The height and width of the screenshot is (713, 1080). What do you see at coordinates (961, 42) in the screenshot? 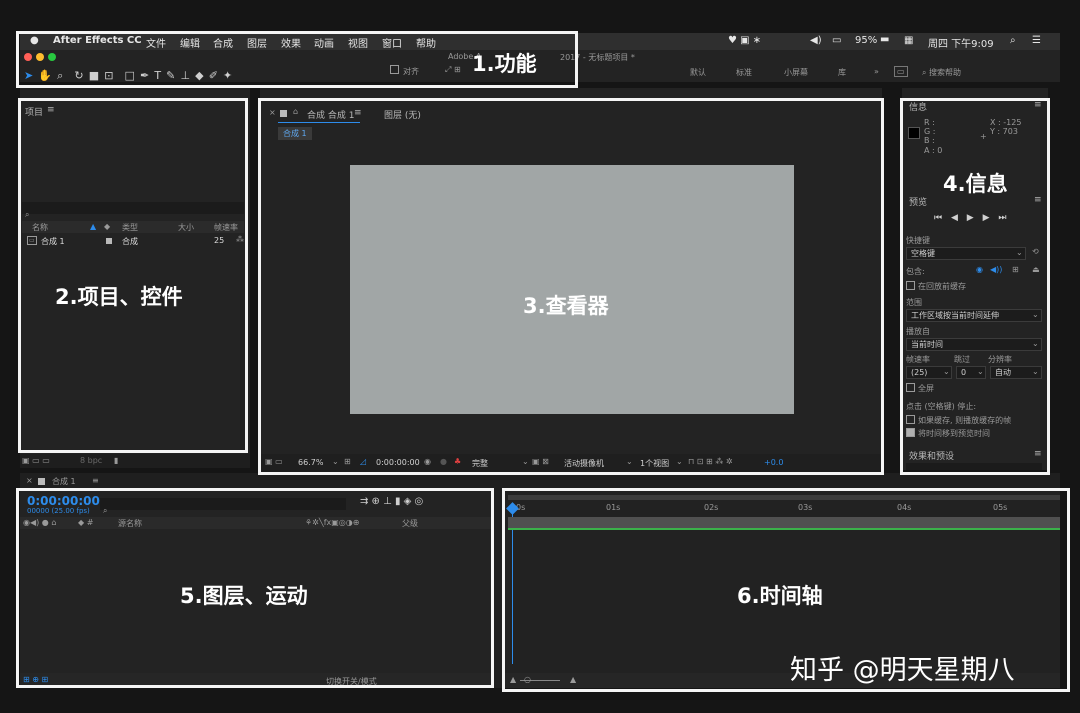
I see `clock: 周四 下午9:09` at bounding box center [961, 42].